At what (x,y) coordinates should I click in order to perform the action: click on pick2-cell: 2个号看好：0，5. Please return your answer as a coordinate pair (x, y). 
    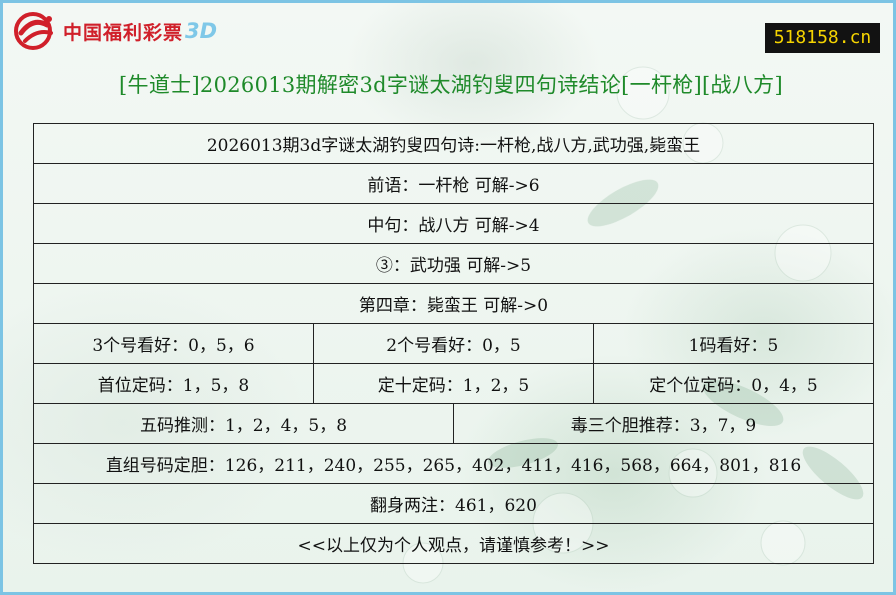
    Looking at the image, I should click on (454, 344).